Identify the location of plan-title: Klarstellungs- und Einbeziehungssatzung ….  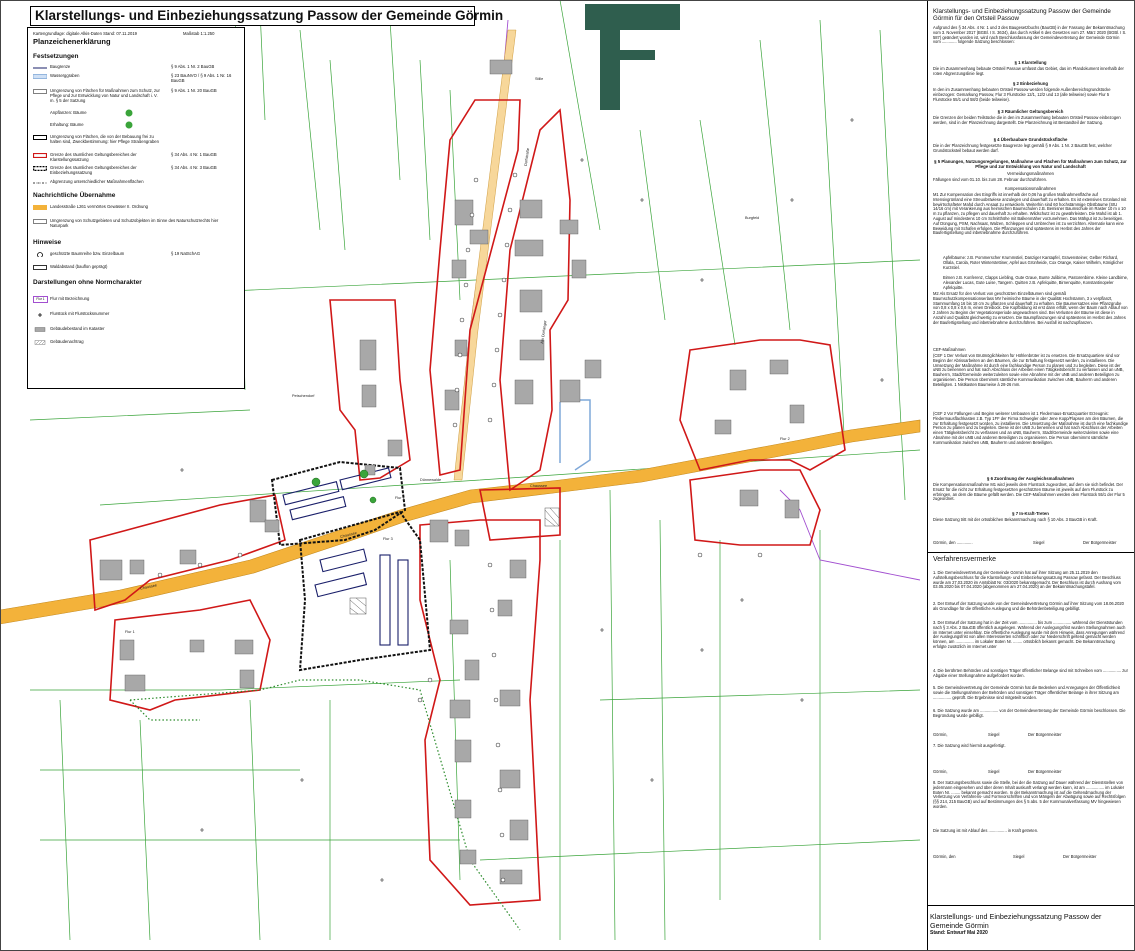
(269, 15).